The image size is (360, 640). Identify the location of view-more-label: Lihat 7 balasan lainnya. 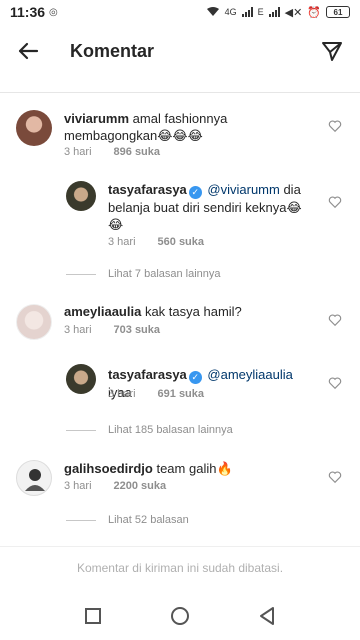
(164, 274).